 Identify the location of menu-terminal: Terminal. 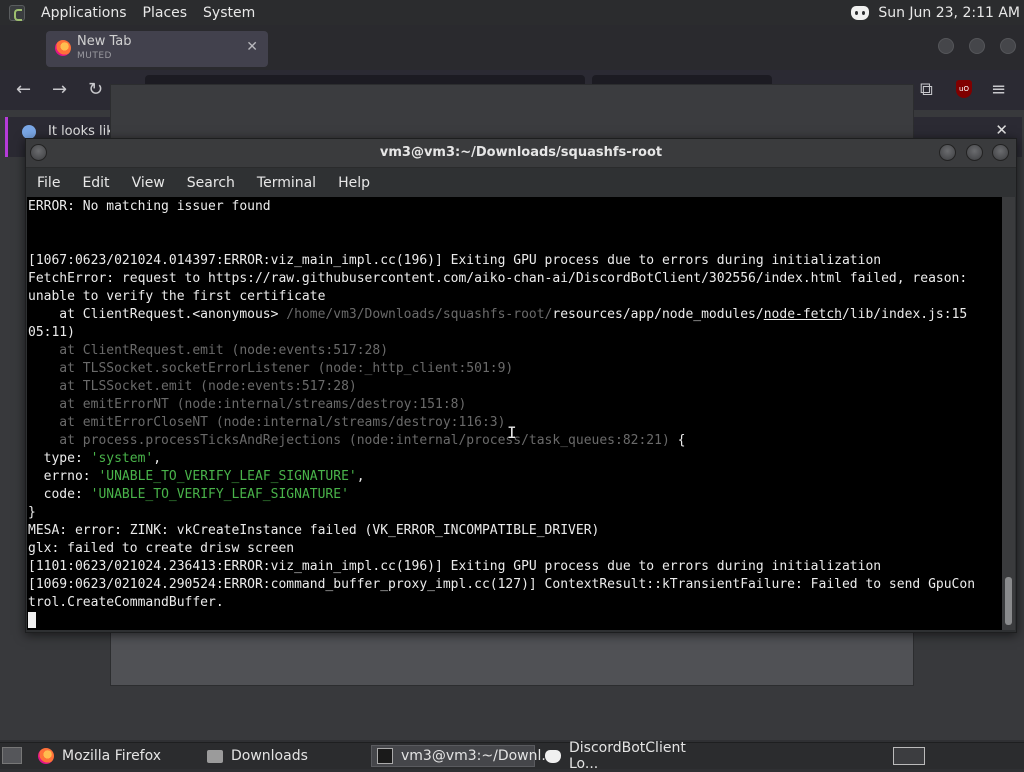
(286, 183).